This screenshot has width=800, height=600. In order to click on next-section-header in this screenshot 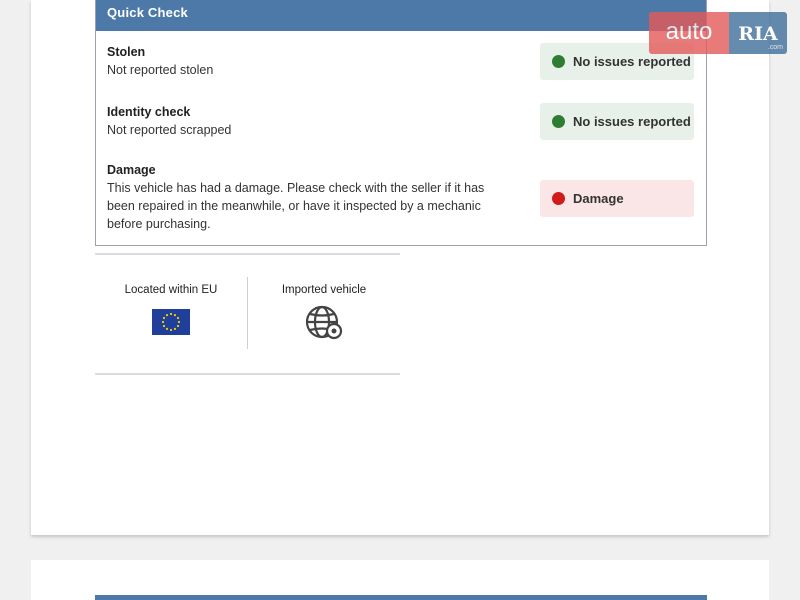, I will do `click(401, 597)`.